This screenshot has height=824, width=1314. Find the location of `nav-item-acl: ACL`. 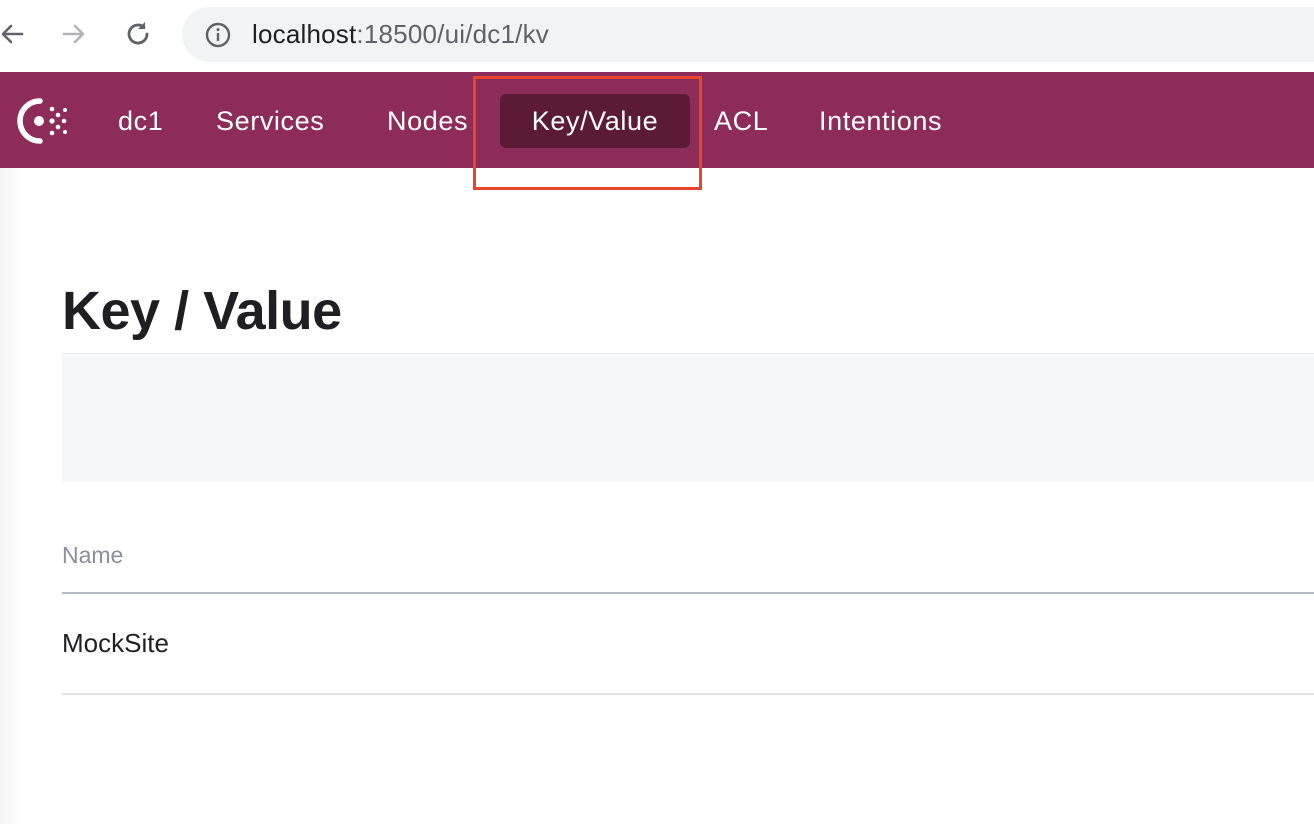

nav-item-acl: ACL is located at coordinates (741, 121).